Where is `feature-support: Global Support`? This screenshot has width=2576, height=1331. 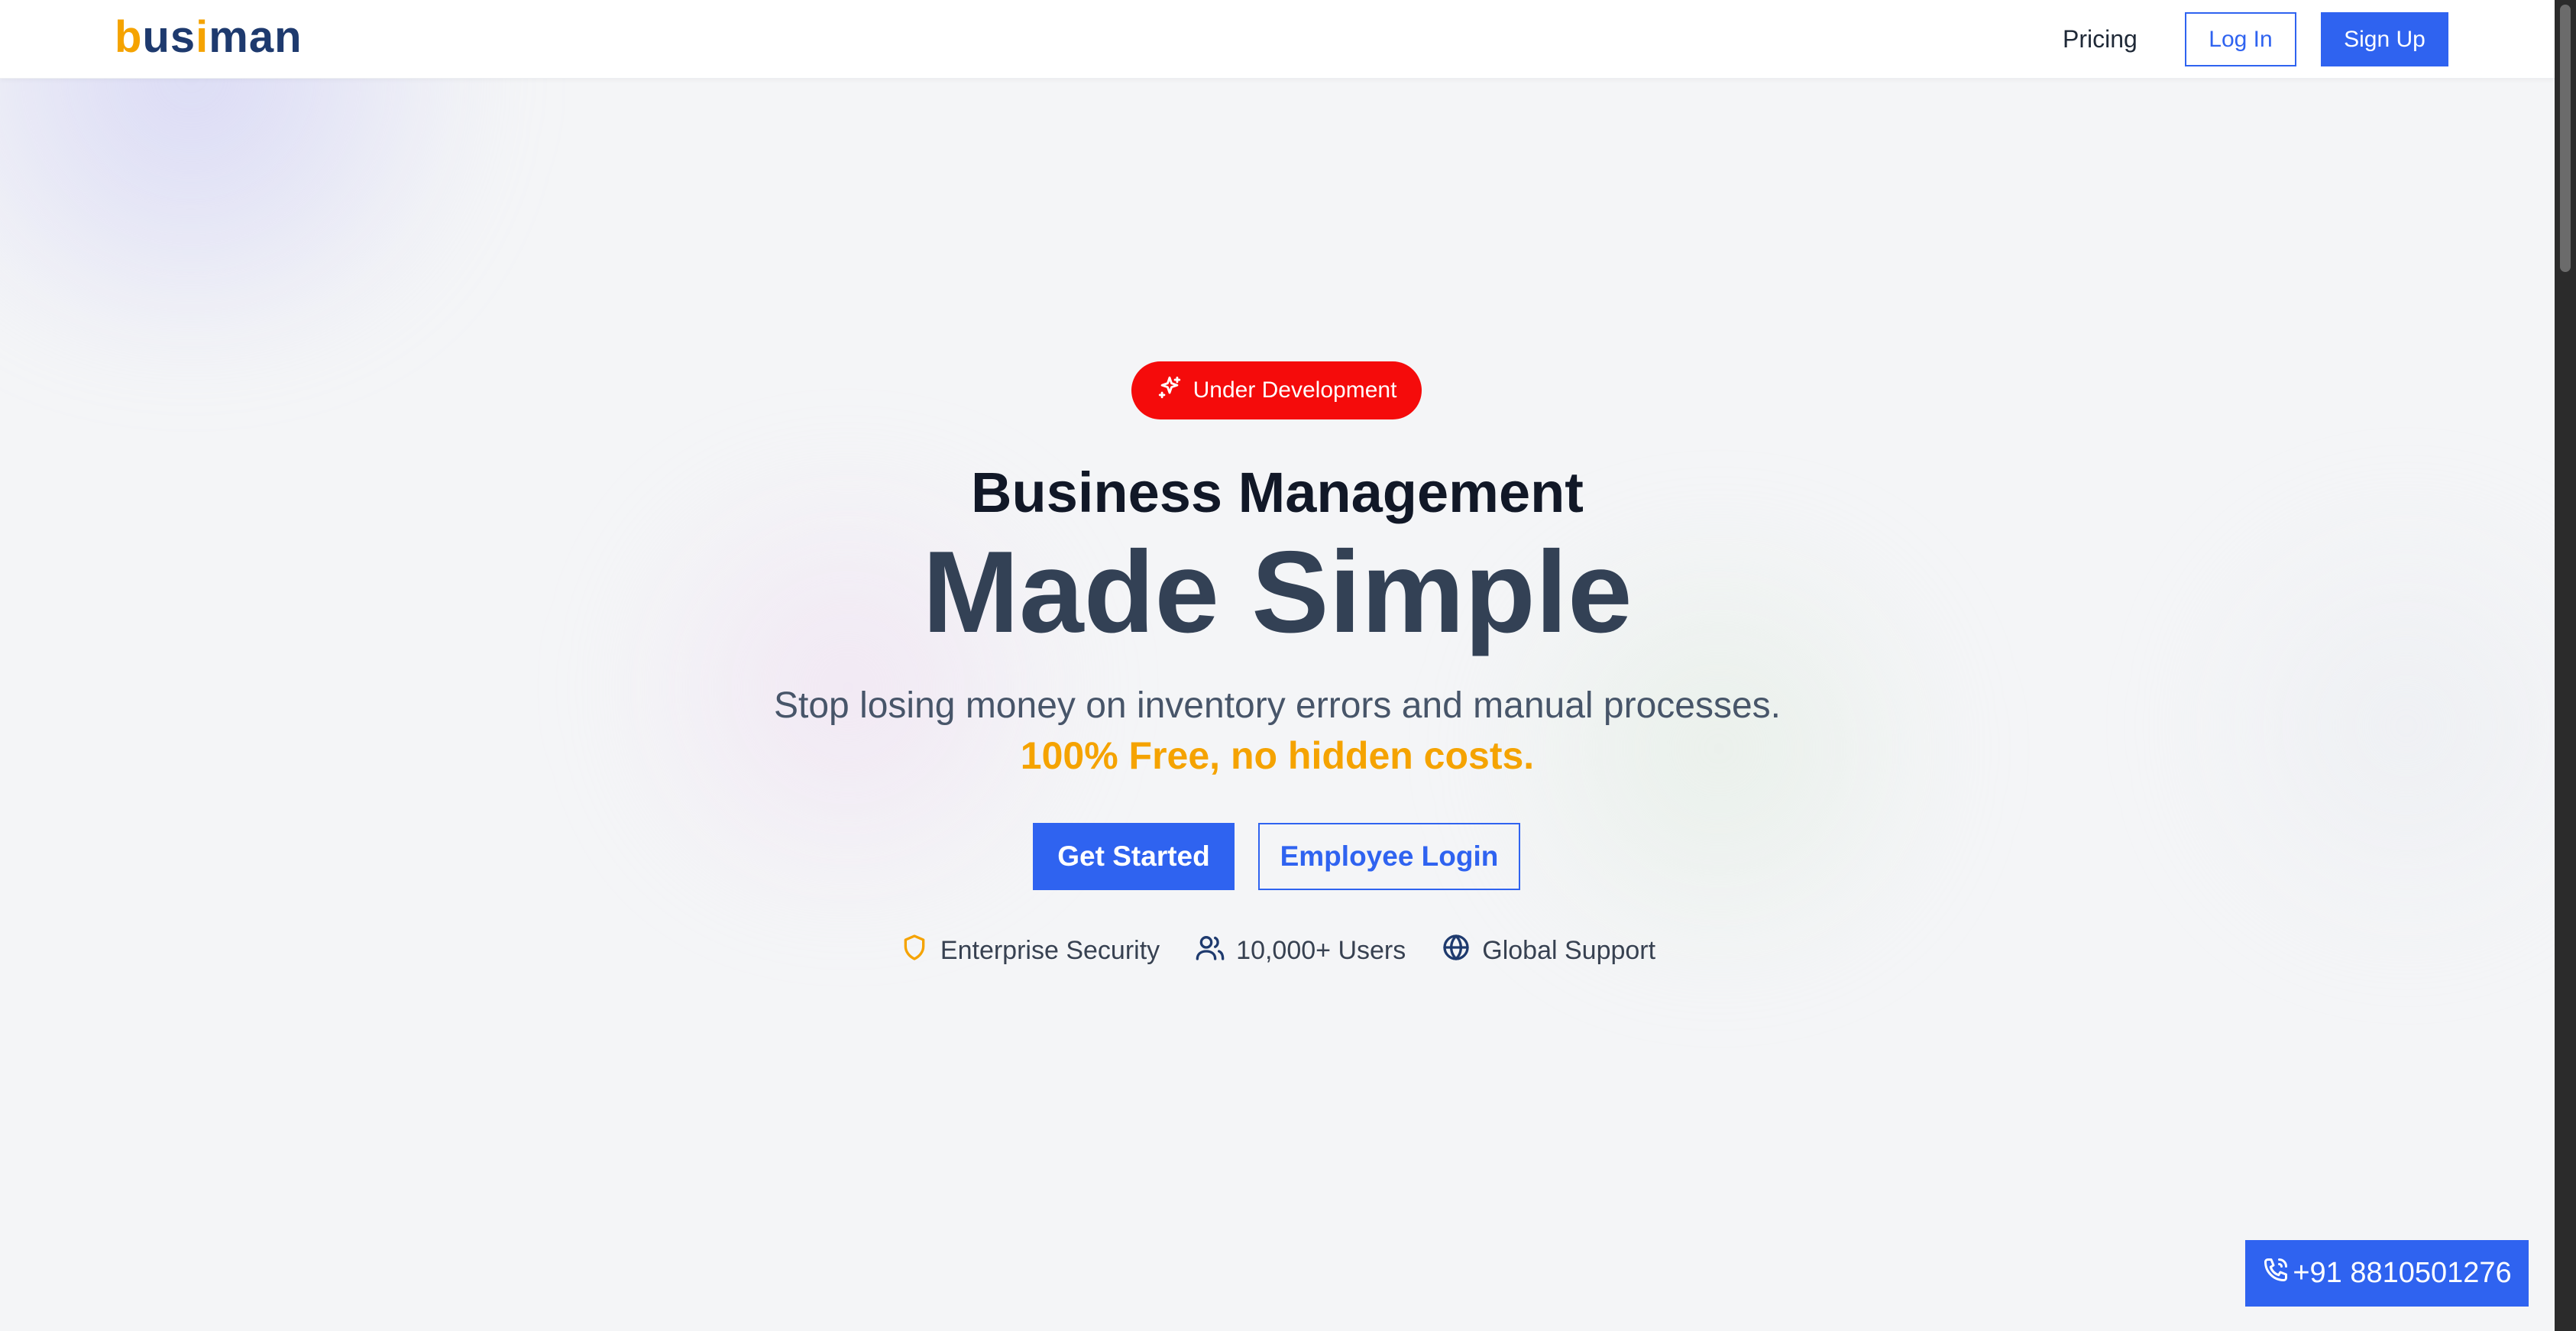
feature-support: Global Support is located at coordinates (1548, 951).